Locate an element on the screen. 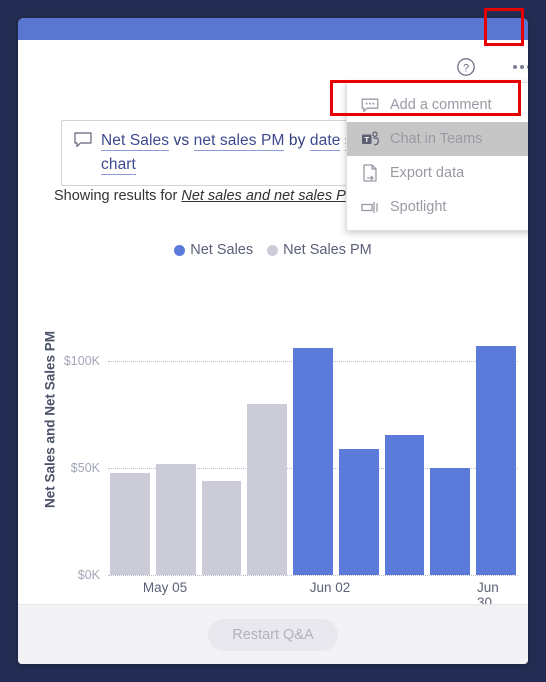 The image size is (546, 682). y-axis-tick-100k: $100K is located at coordinates (81, 361).